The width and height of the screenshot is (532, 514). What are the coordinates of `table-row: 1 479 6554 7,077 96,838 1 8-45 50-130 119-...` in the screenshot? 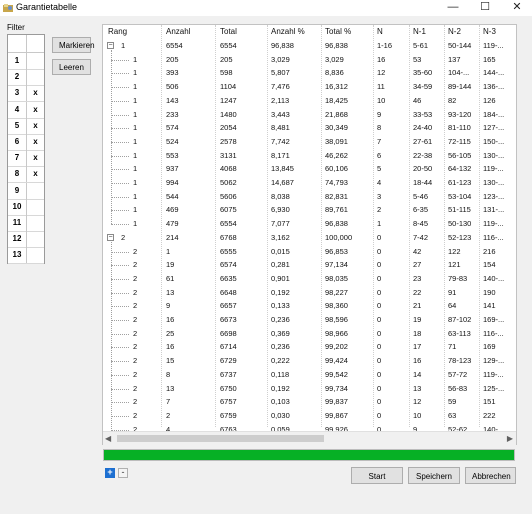 It's located at (309, 224).